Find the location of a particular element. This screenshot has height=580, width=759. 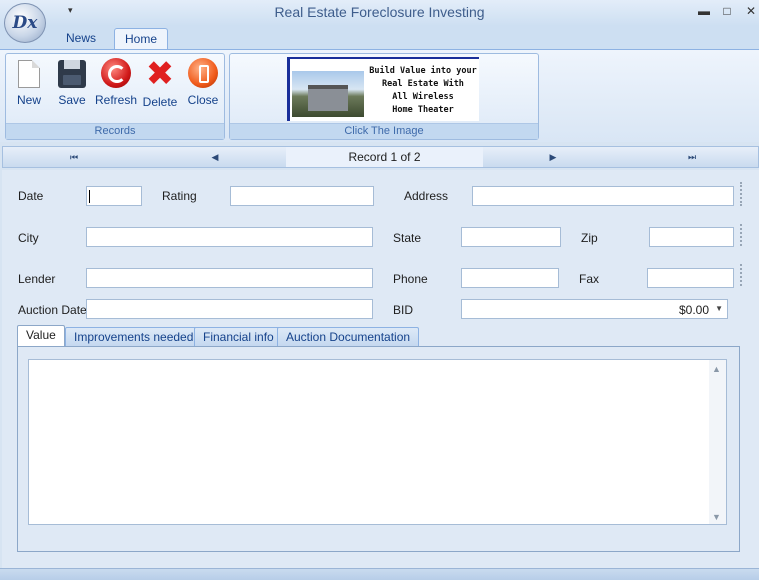

fax-label: Fax is located at coordinates (589, 279).